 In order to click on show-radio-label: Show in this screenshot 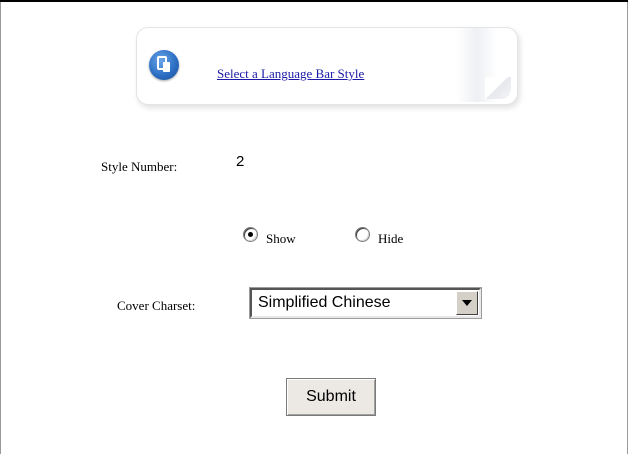, I will do `click(281, 239)`.